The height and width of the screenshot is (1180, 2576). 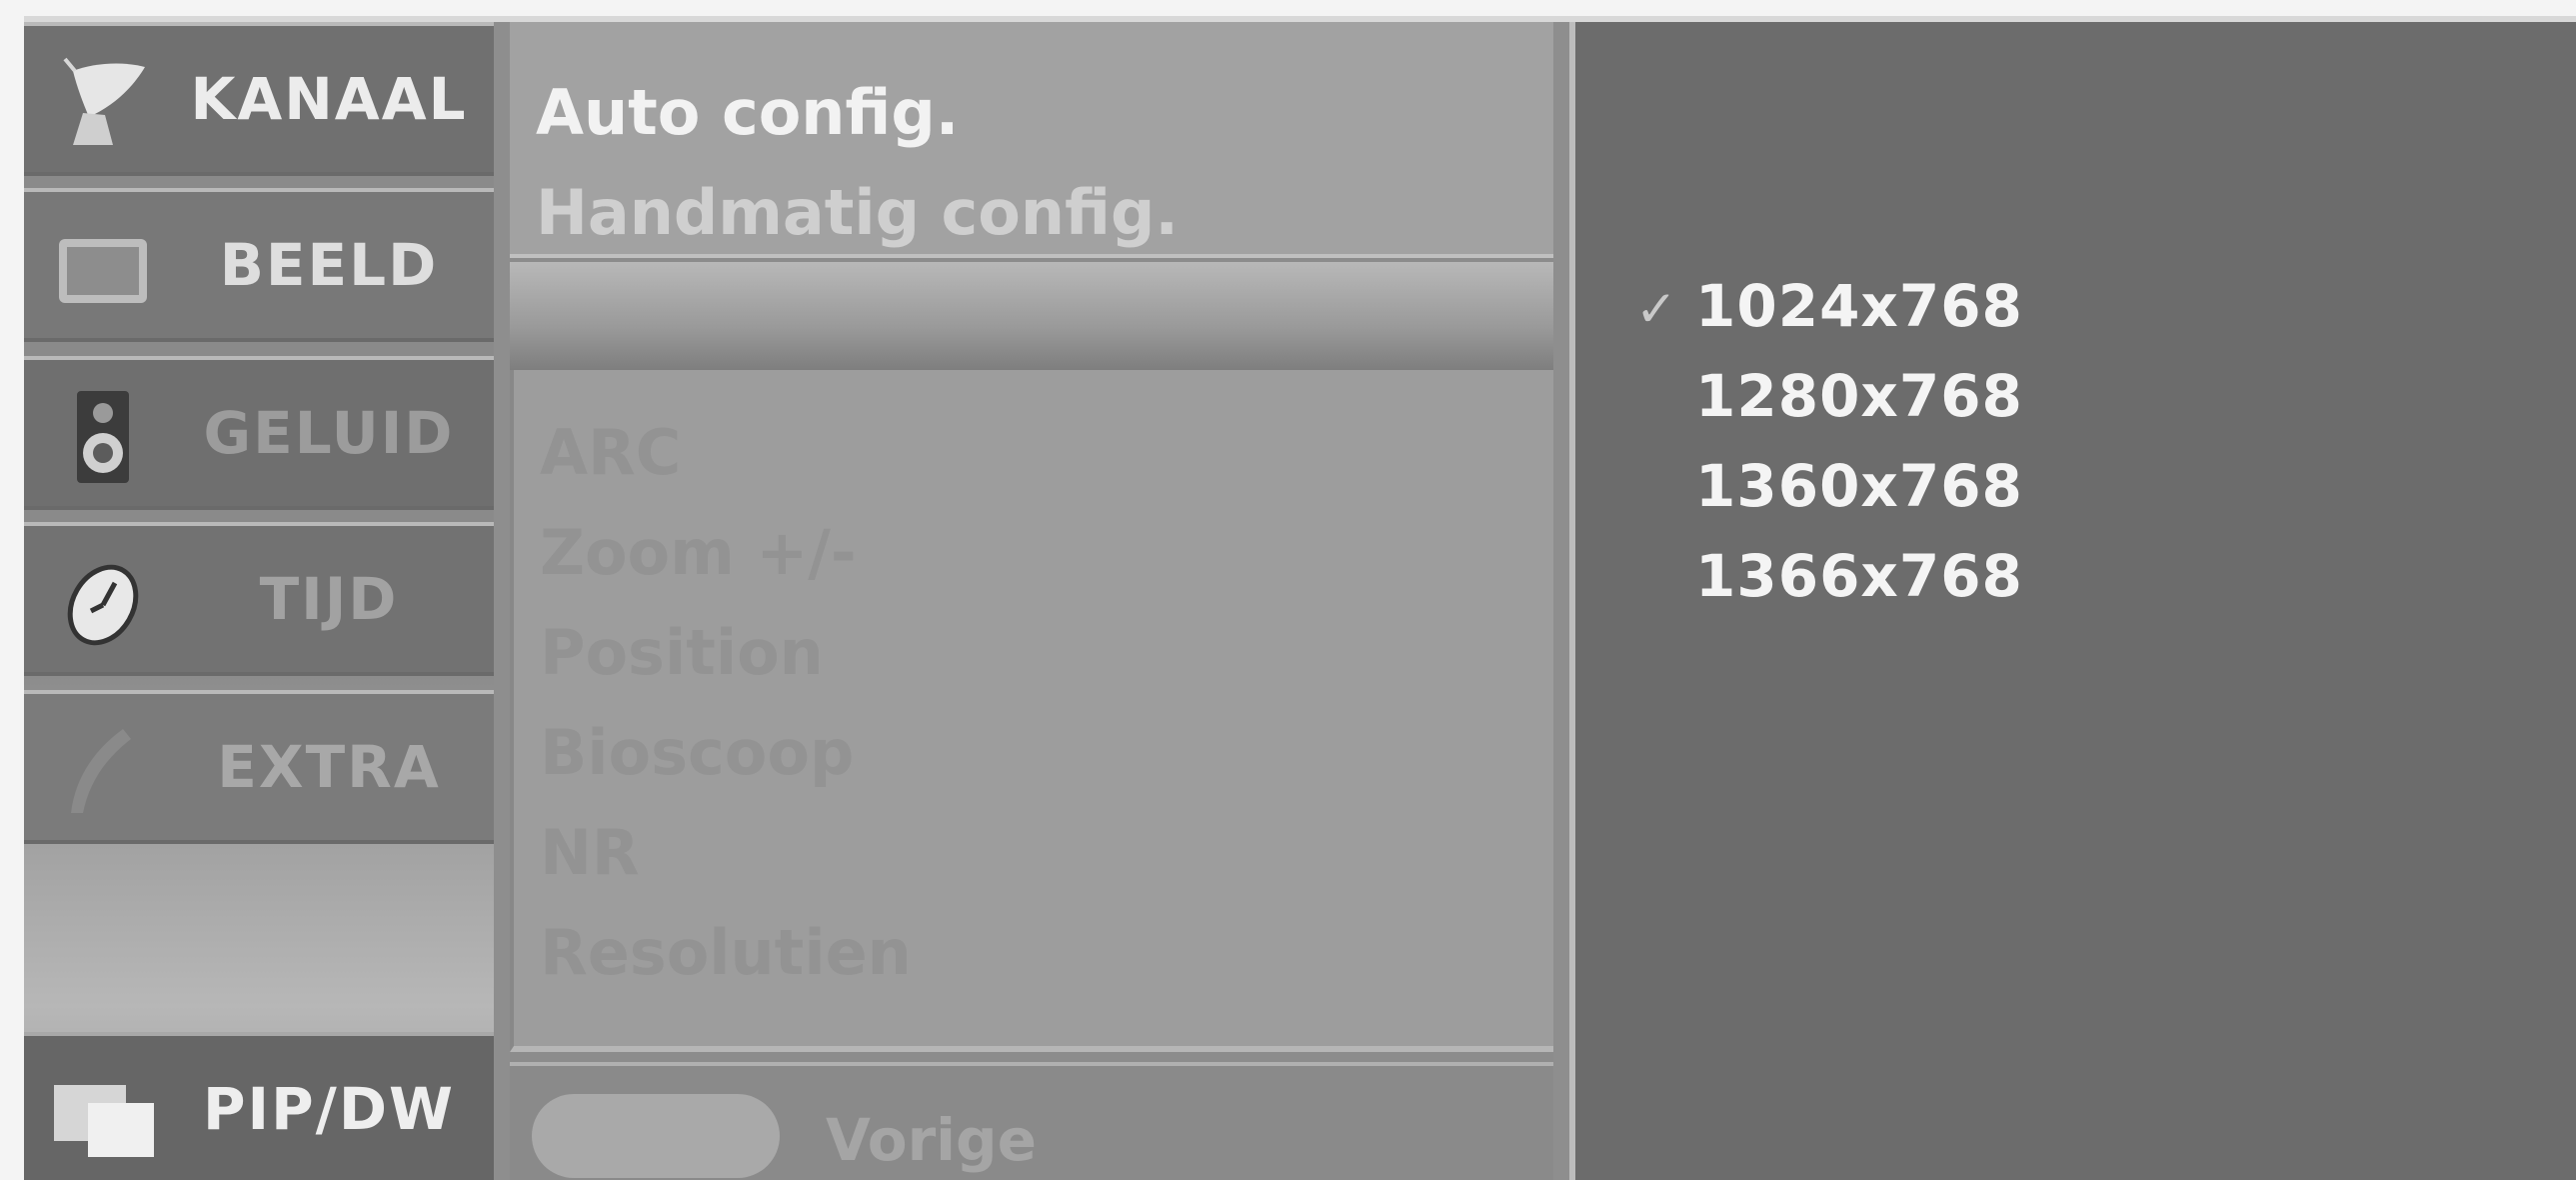 What do you see at coordinates (103, 771) in the screenshot?
I see `extra-icon` at bounding box center [103, 771].